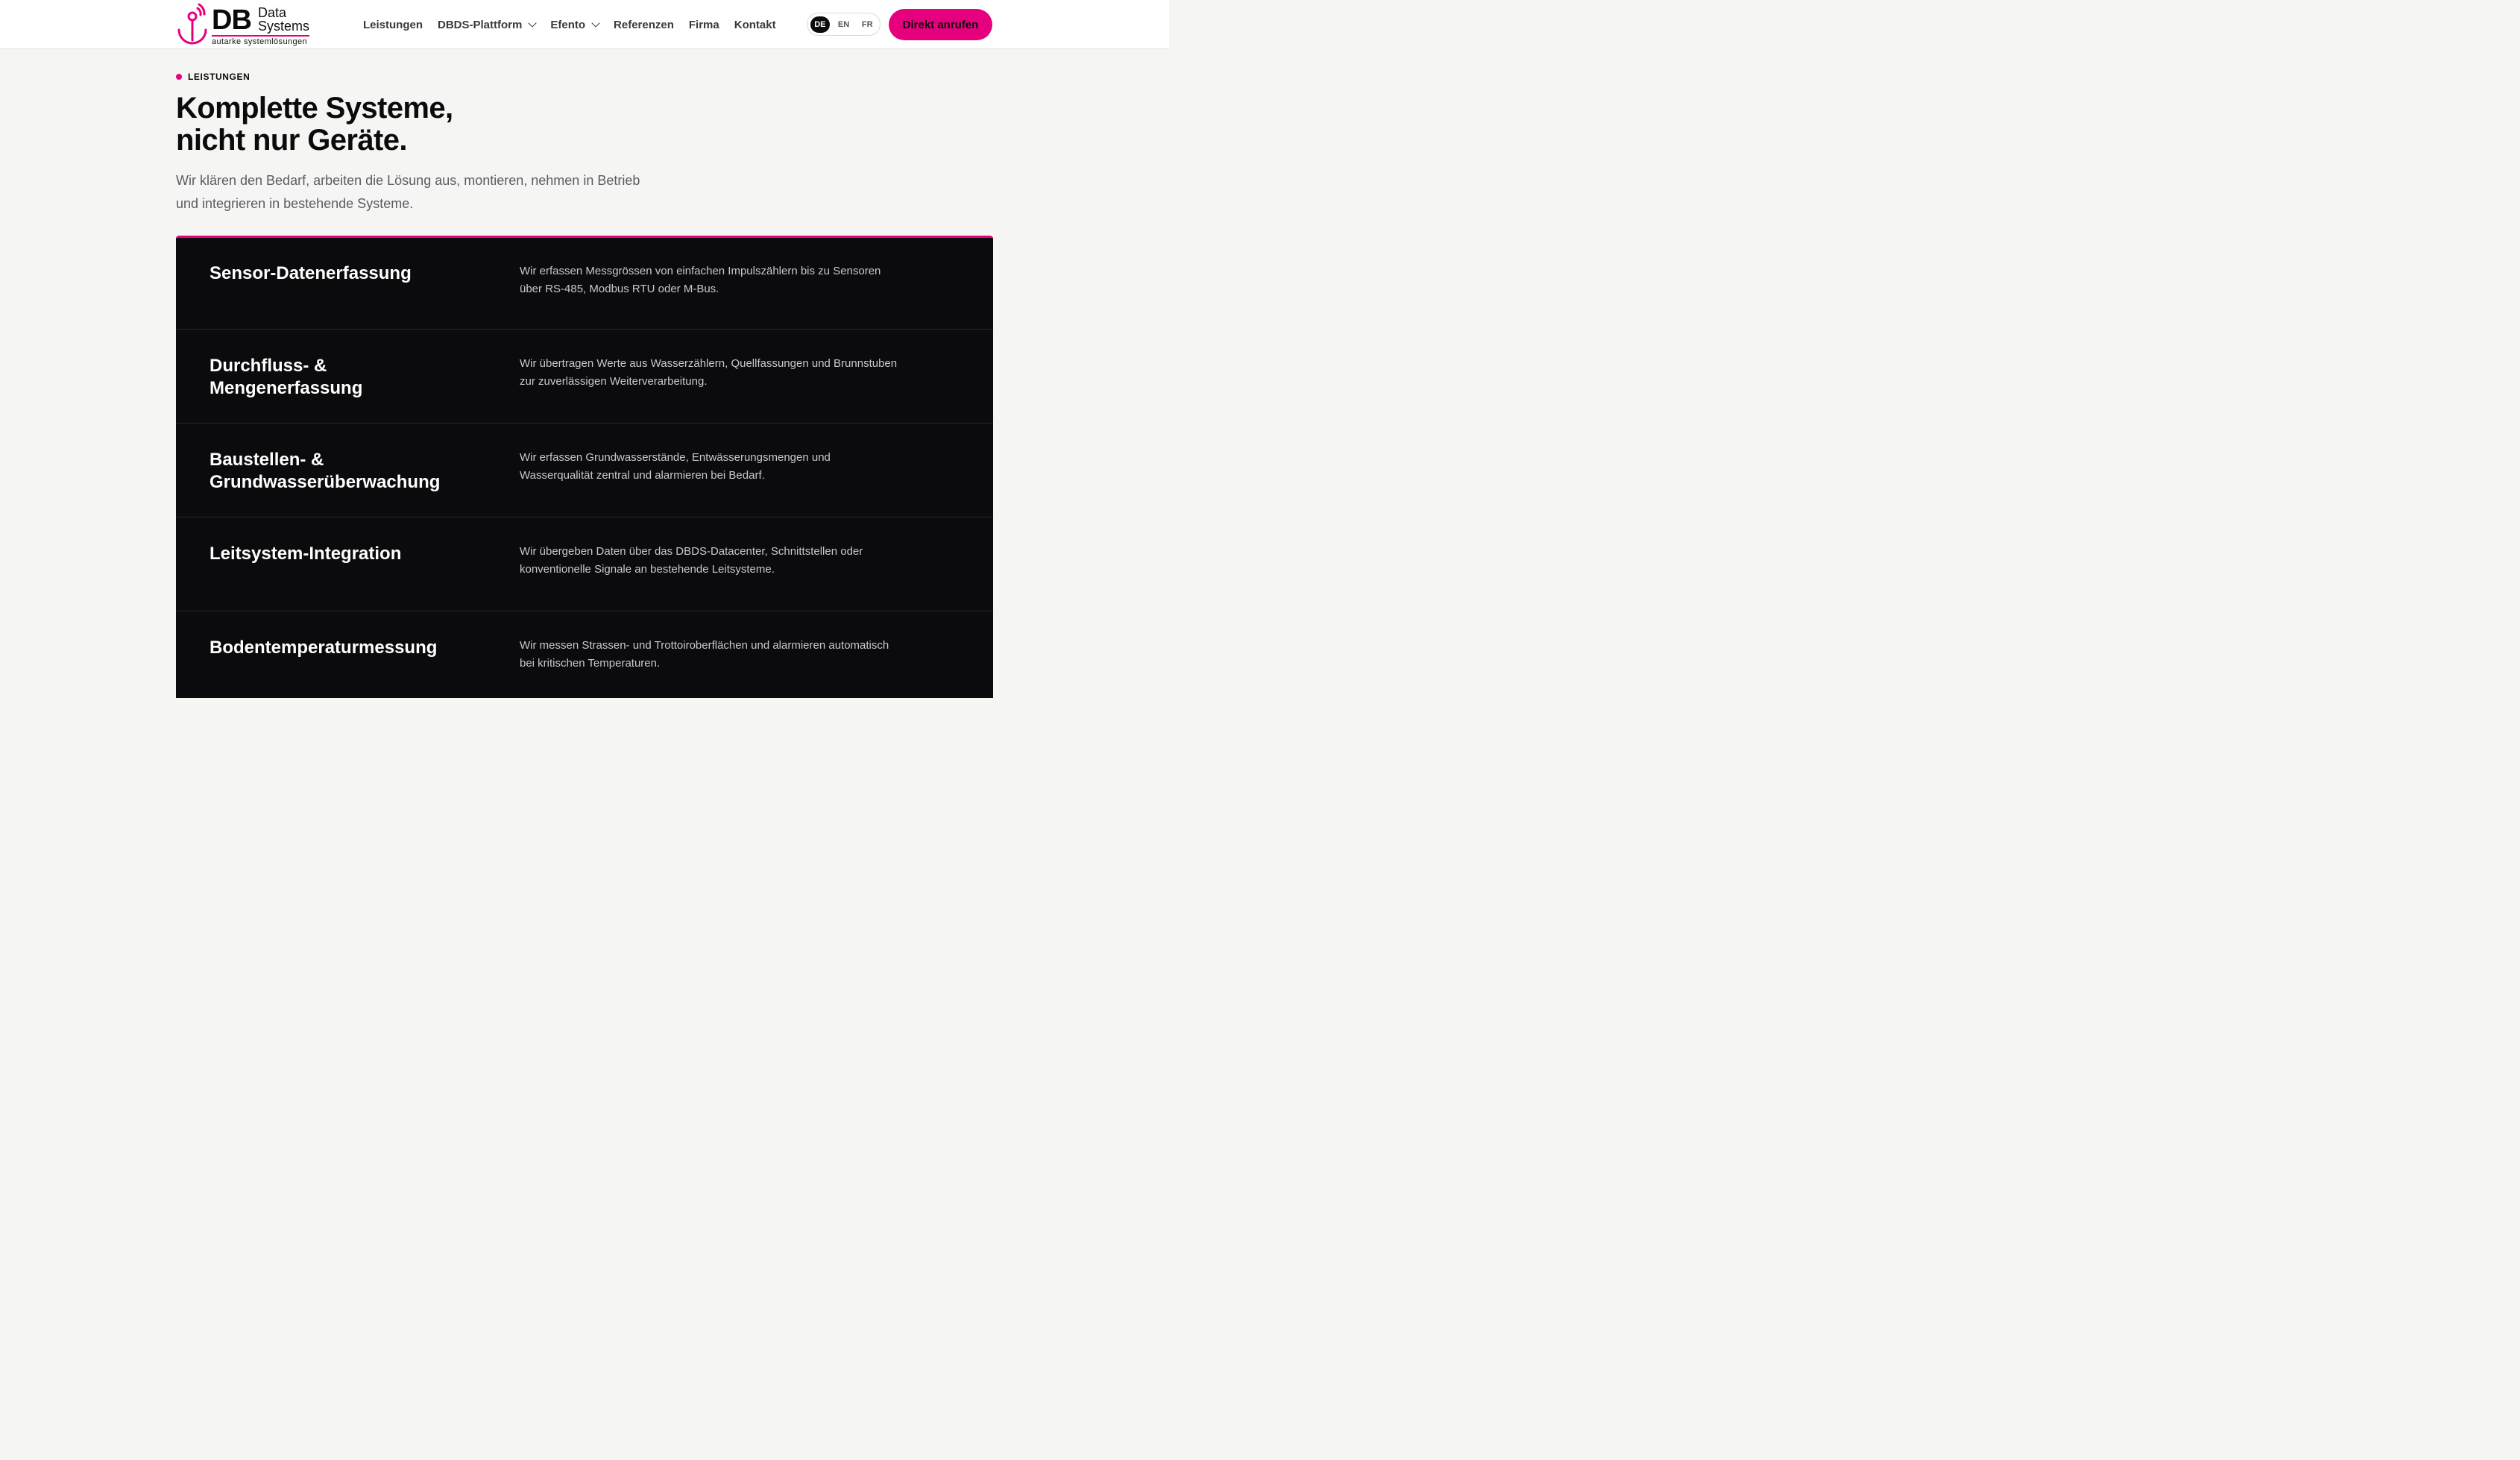 Image resolution: width=2520 pixels, height=1460 pixels. I want to click on language-switcher: DE EN FR, so click(844, 25).